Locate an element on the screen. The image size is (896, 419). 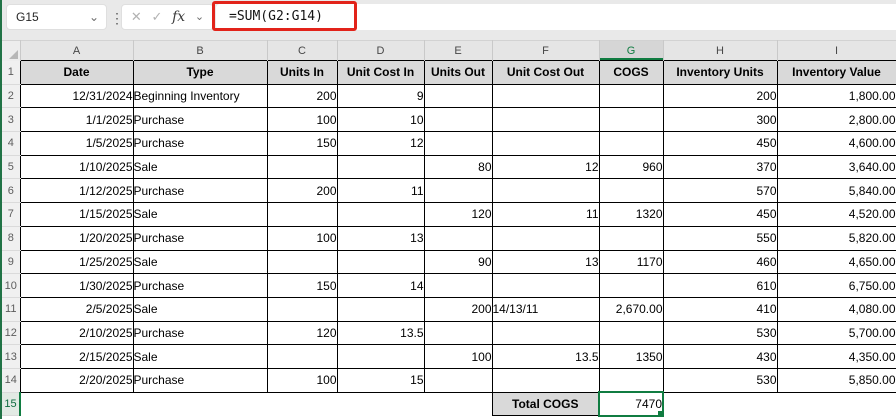
cell-C3: 100 is located at coordinates (302, 120).